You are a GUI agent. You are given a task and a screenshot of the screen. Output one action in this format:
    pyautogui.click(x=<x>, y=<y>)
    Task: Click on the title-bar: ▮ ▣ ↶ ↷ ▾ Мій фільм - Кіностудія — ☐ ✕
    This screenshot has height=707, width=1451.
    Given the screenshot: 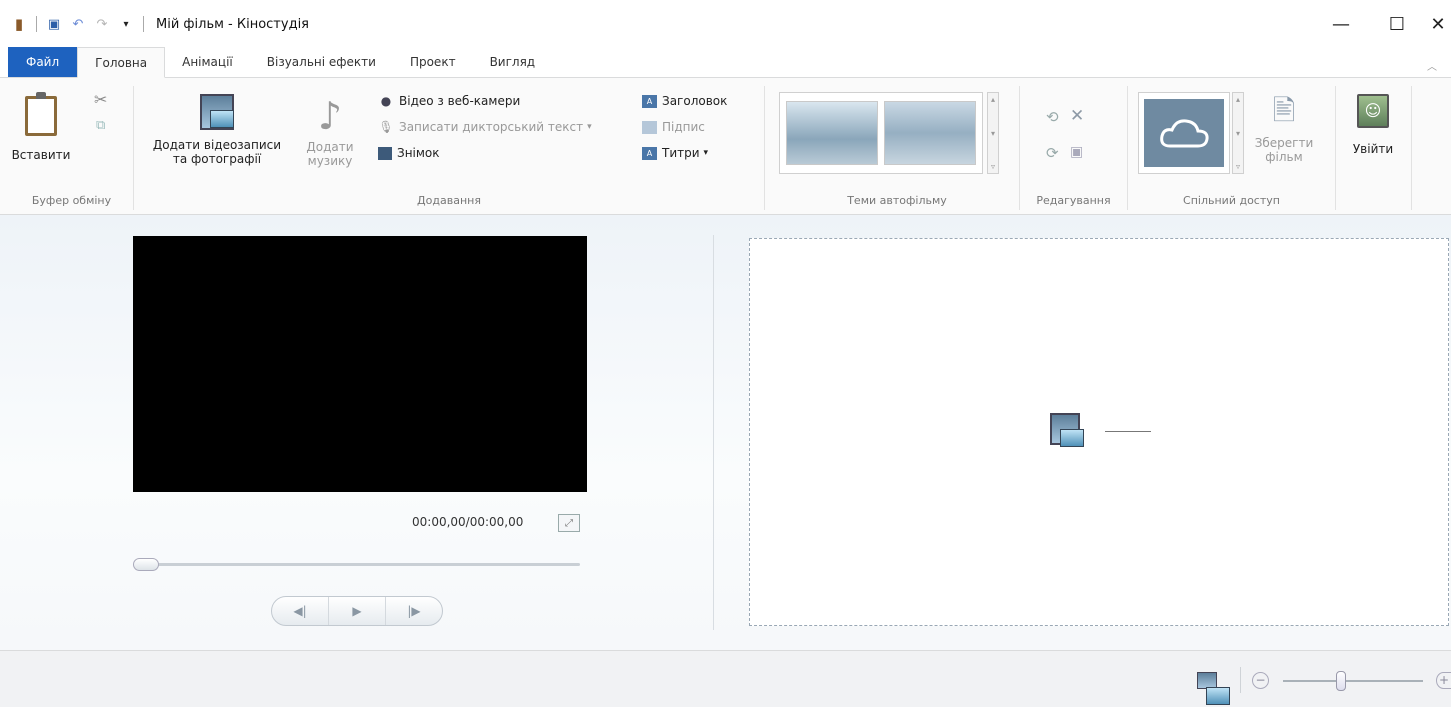 What is the action you would take?
    pyautogui.click(x=725, y=24)
    